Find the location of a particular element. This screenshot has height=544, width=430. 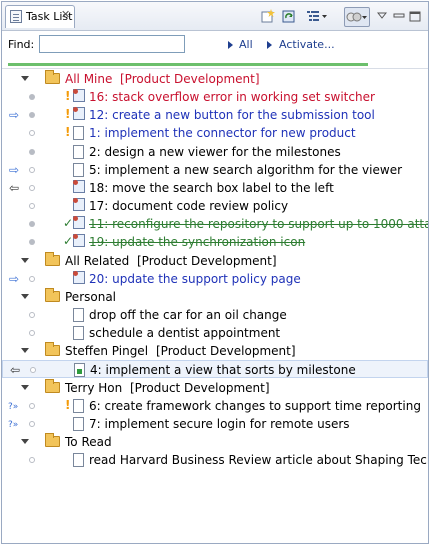

category-row: Terry Hon [Product Development] is located at coordinates (215, 387).